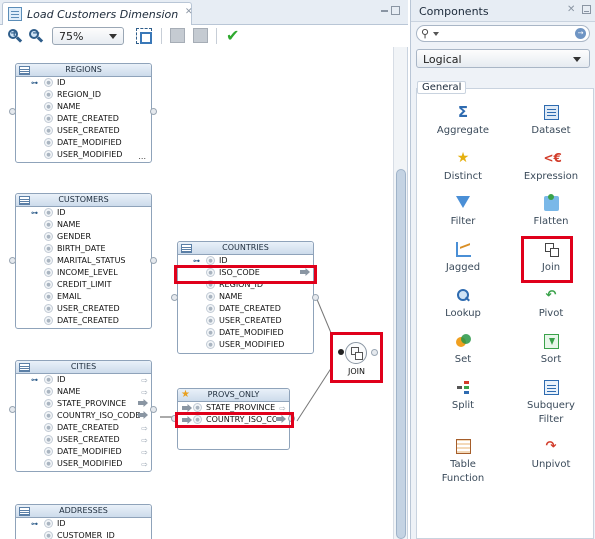 Image resolution: width=595 pixels, height=539 pixels. Describe the element at coordinates (83, 237) in the screenshot. I see `attribute-row: ● GENDER` at that location.